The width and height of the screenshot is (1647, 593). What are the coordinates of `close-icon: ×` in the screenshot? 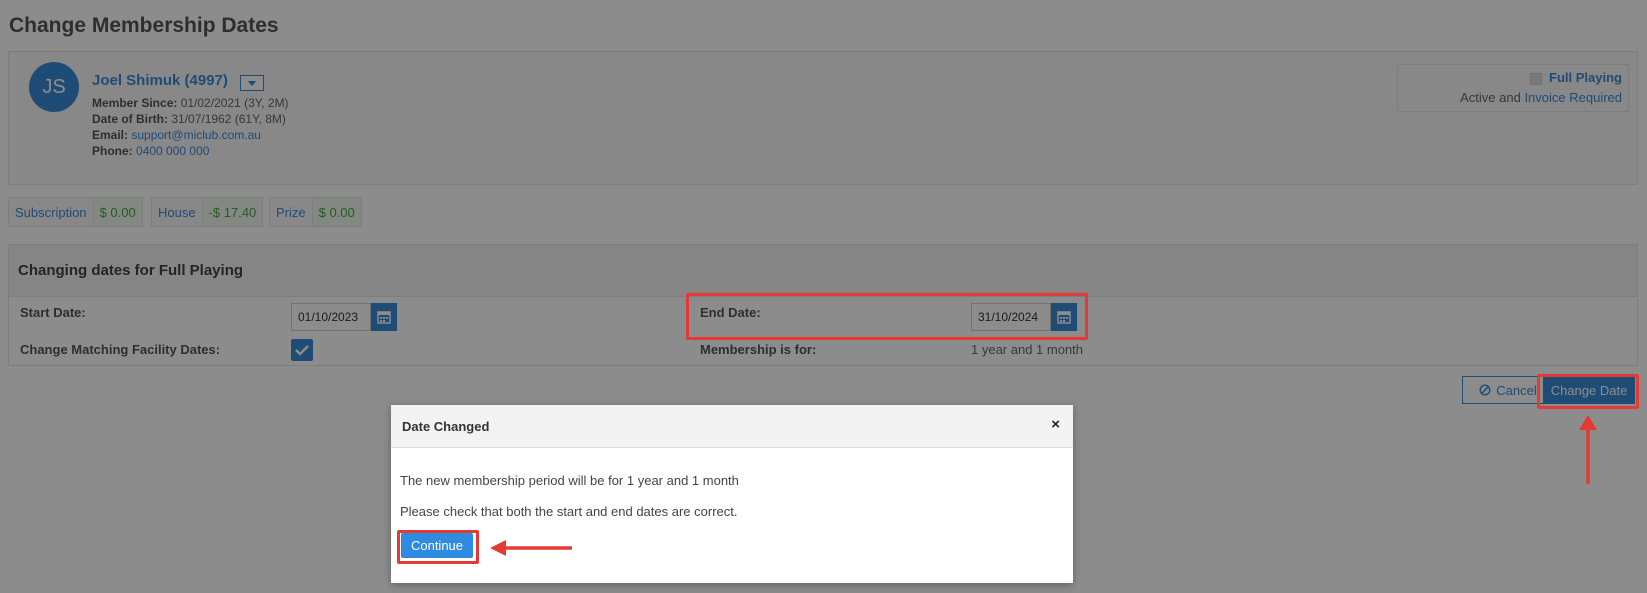 It's located at (1055, 424).